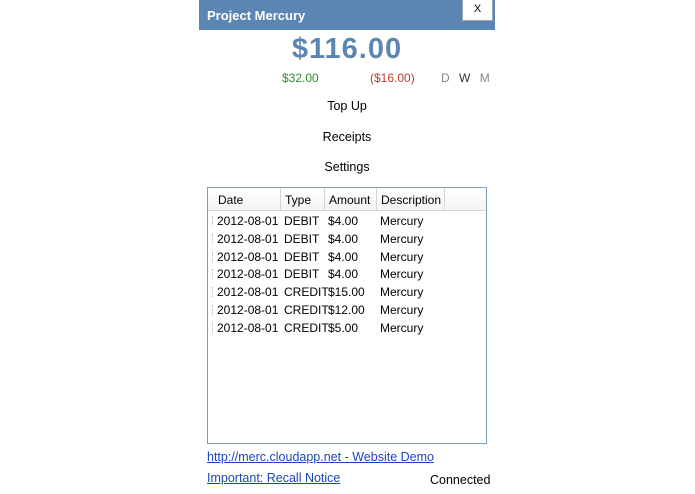 The image size is (695, 494). Describe the element at coordinates (347, 49) in the screenshot. I see `balance-amount: $116.00` at that location.